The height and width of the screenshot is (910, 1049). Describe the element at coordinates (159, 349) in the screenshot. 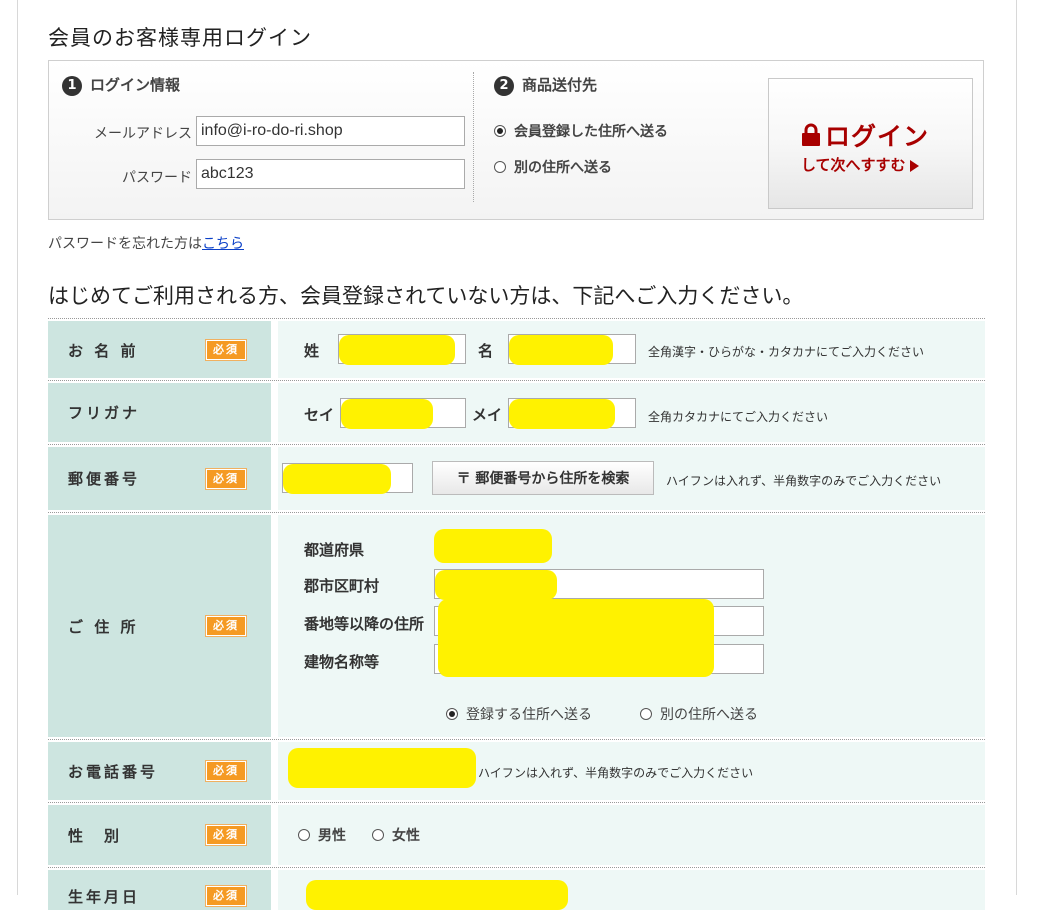

I see `name-label-cell: お 名 前 必須` at that location.